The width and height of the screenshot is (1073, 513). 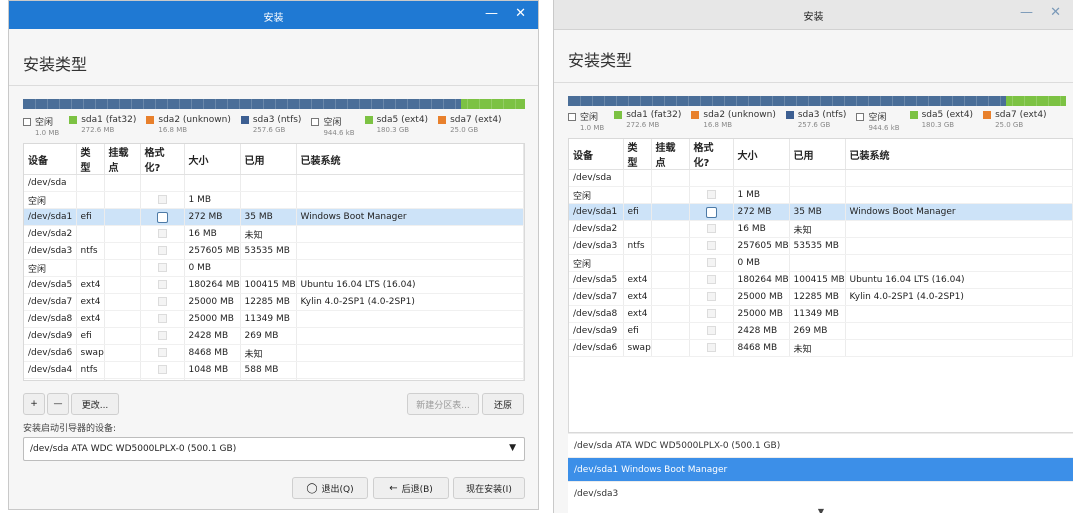 I want to click on legend-item-size: 272.6 MB, so click(x=643, y=125).